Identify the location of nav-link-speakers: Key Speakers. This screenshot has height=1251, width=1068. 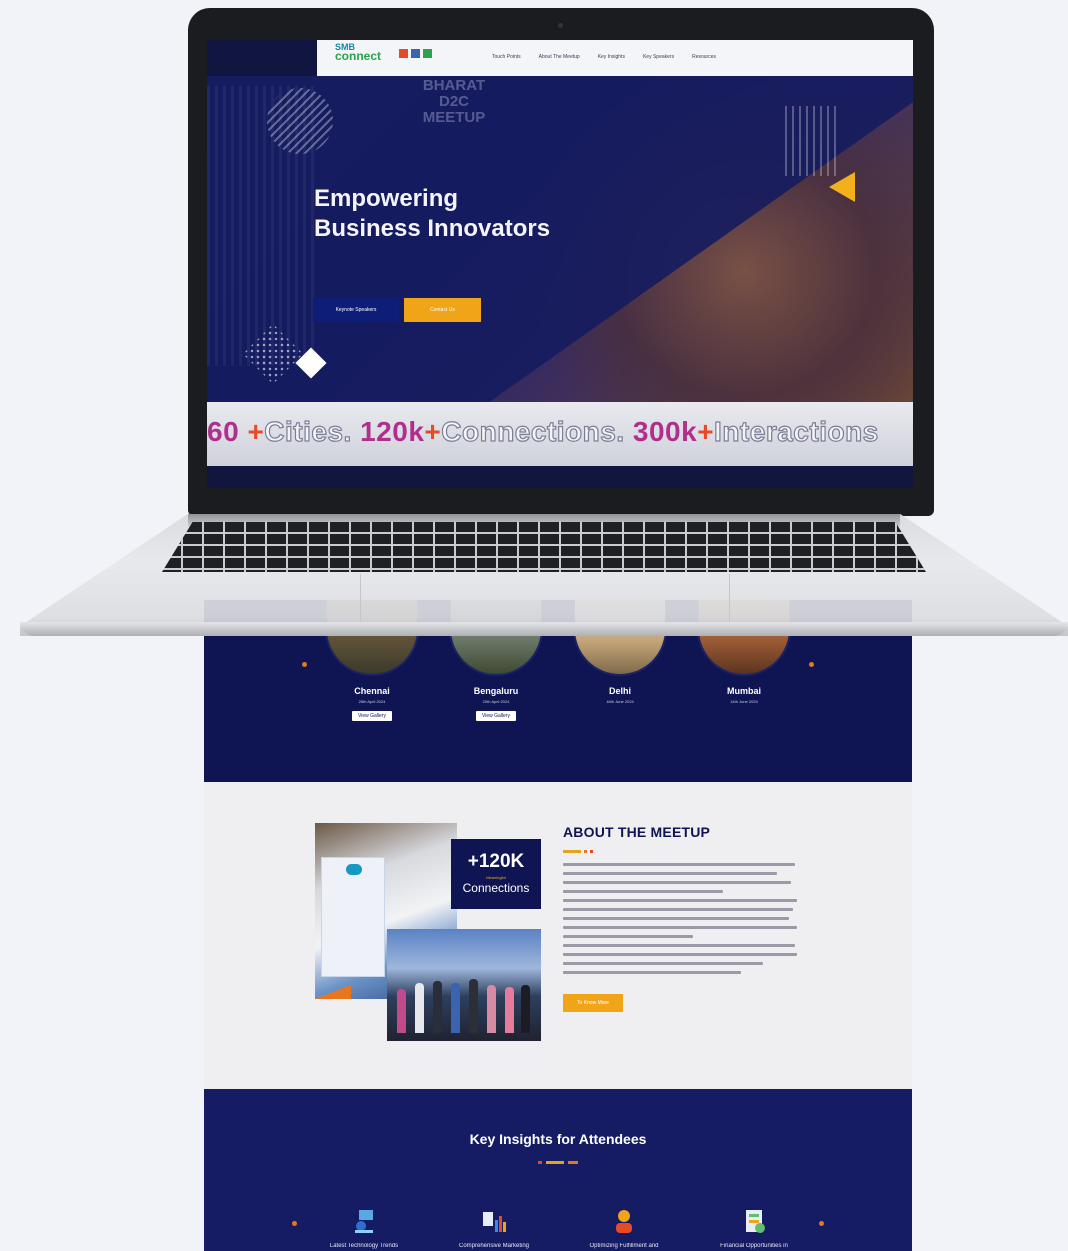
(658, 57).